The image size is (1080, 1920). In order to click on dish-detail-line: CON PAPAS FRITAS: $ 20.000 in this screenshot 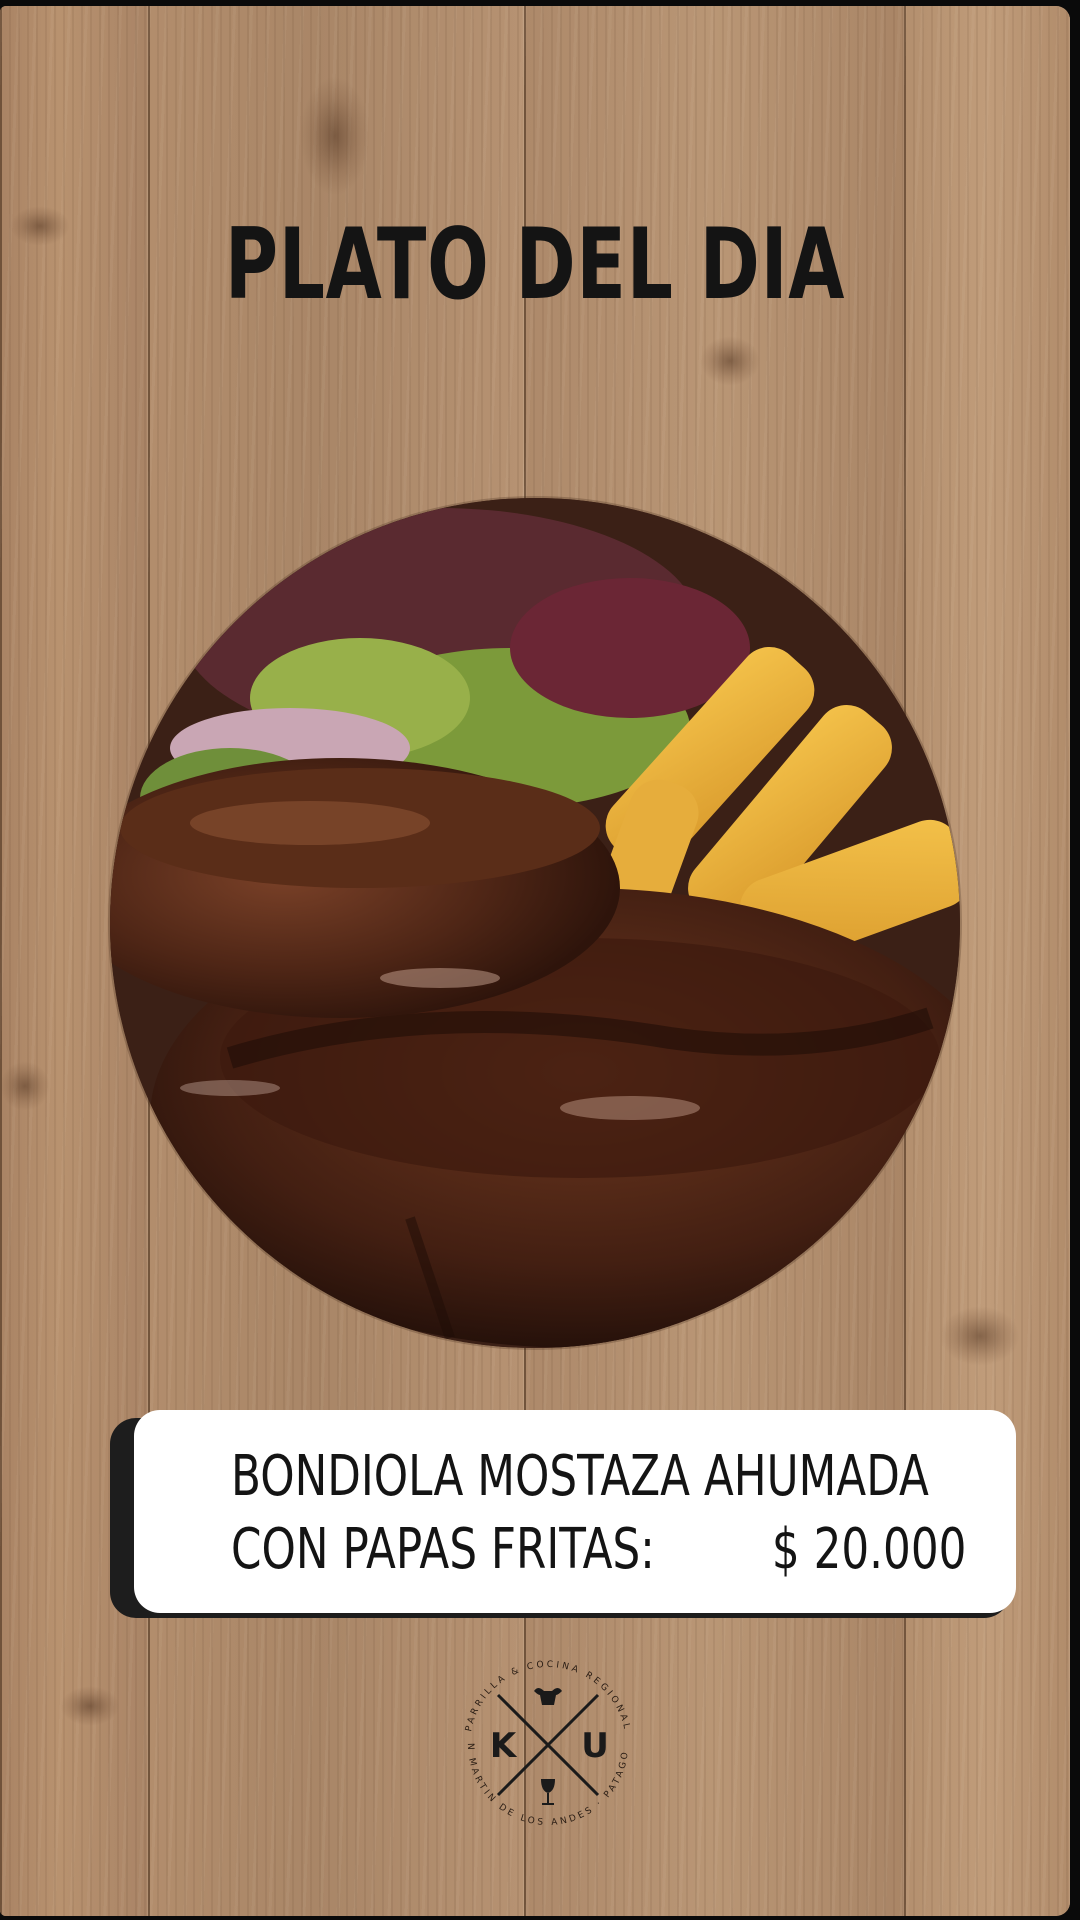, I will do `click(598, 1549)`.